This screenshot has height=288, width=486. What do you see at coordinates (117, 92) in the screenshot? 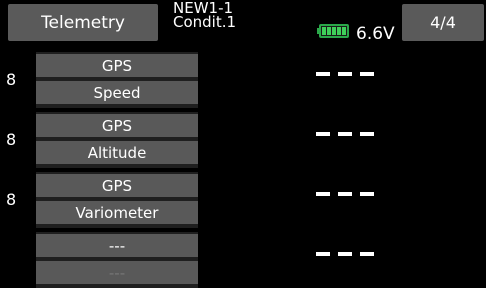
I see `sensor-item-button: Speed` at bounding box center [117, 92].